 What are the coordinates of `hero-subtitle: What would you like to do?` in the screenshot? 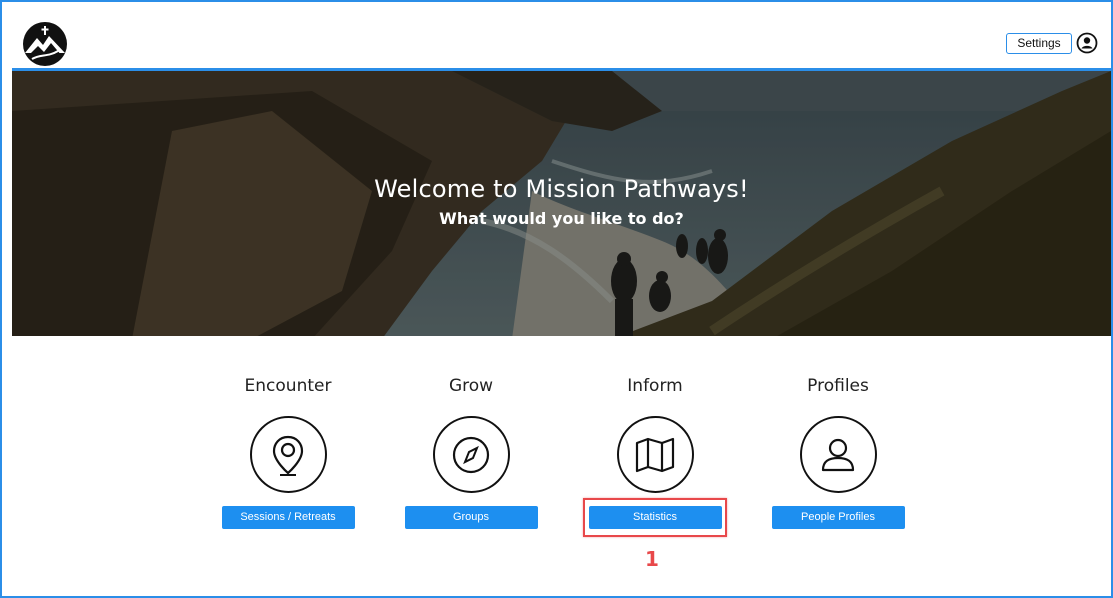 It's located at (561, 218).